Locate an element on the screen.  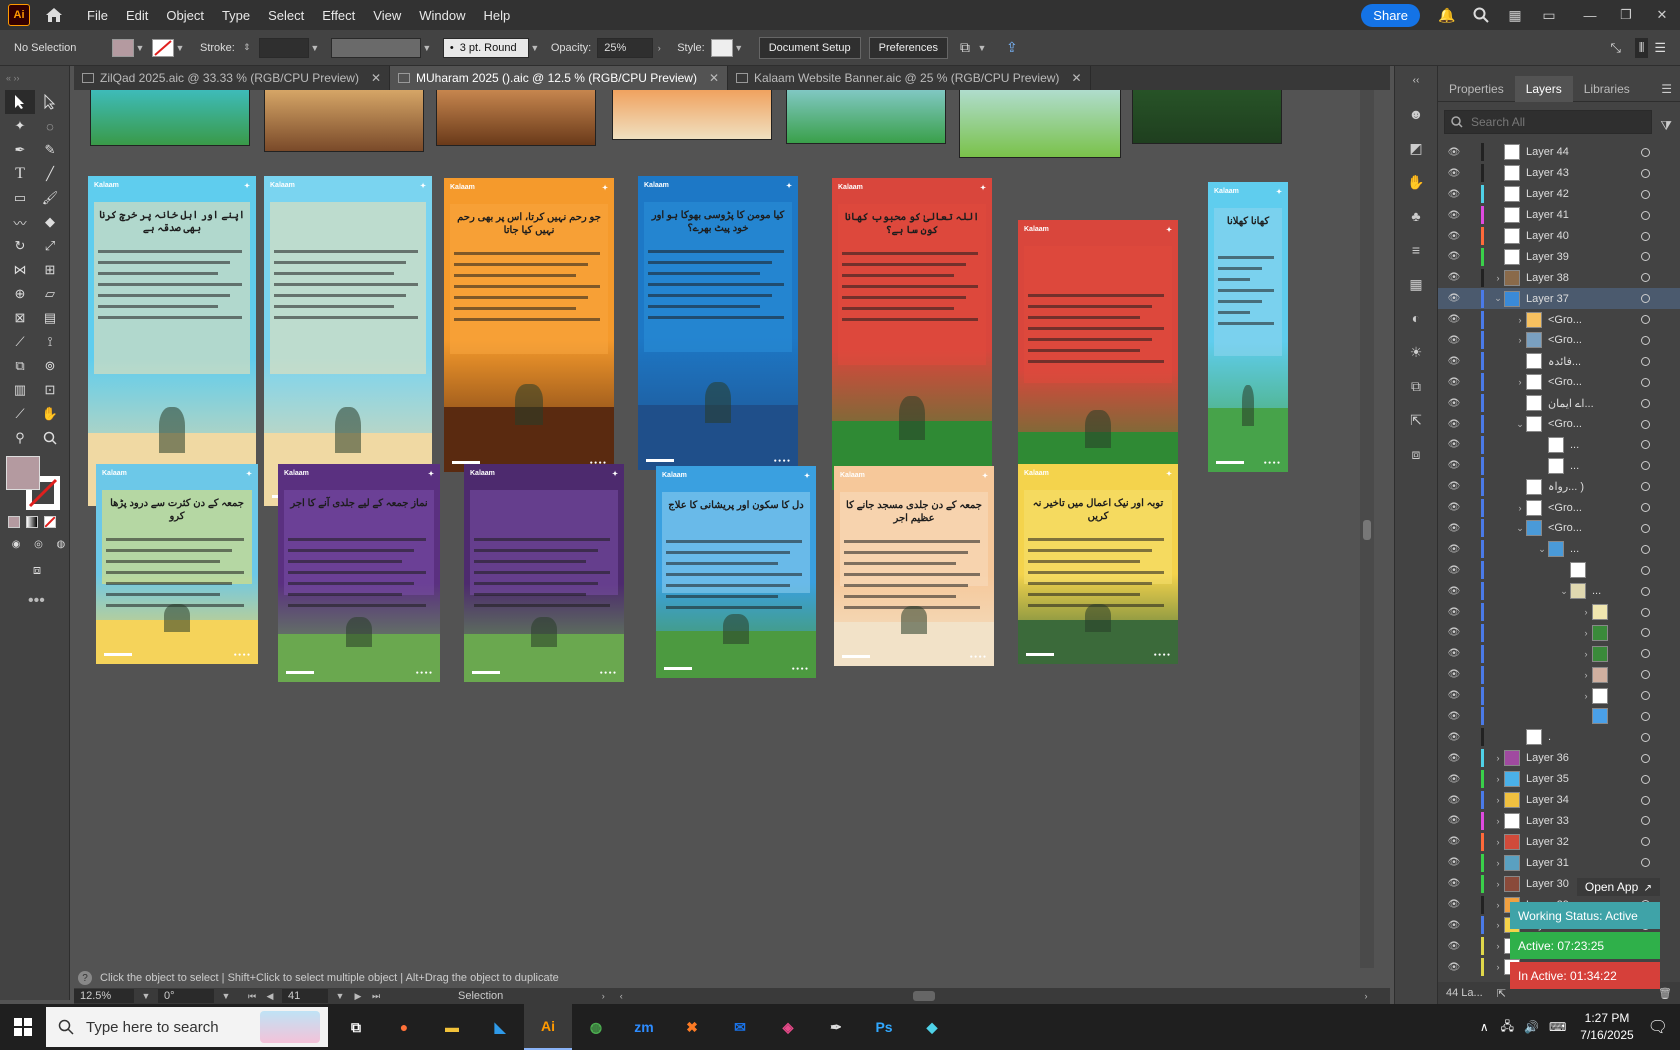
eyedropper-tool-icon: ⟋ is located at coordinates (20, 342).